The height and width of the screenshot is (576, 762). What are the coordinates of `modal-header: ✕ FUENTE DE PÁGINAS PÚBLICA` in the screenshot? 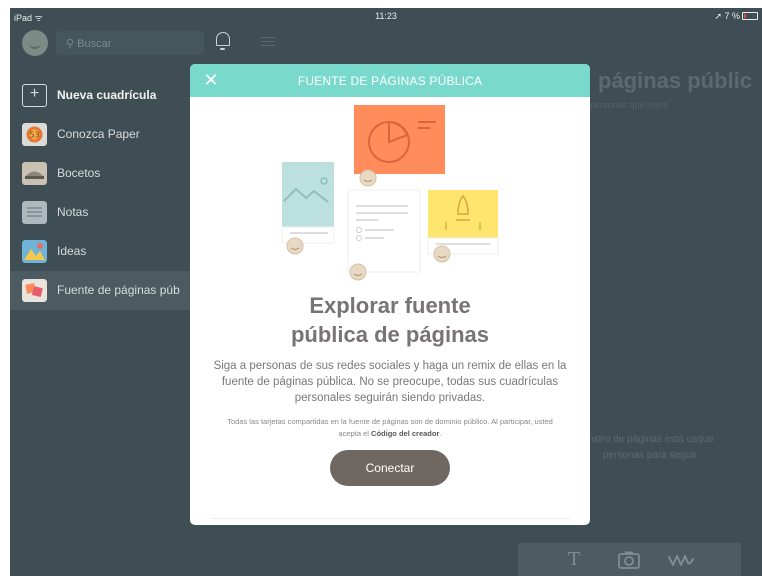 It's located at (390, 80).